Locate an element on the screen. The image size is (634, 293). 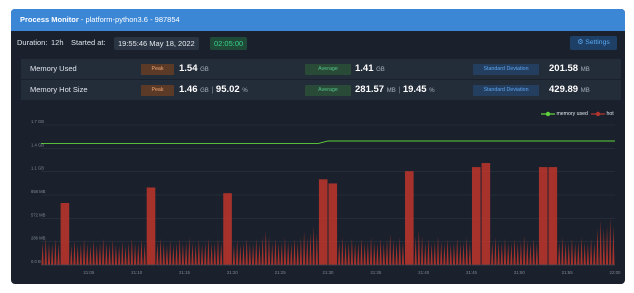
std-dev-unit: MB is located at coordinates (585, 91).